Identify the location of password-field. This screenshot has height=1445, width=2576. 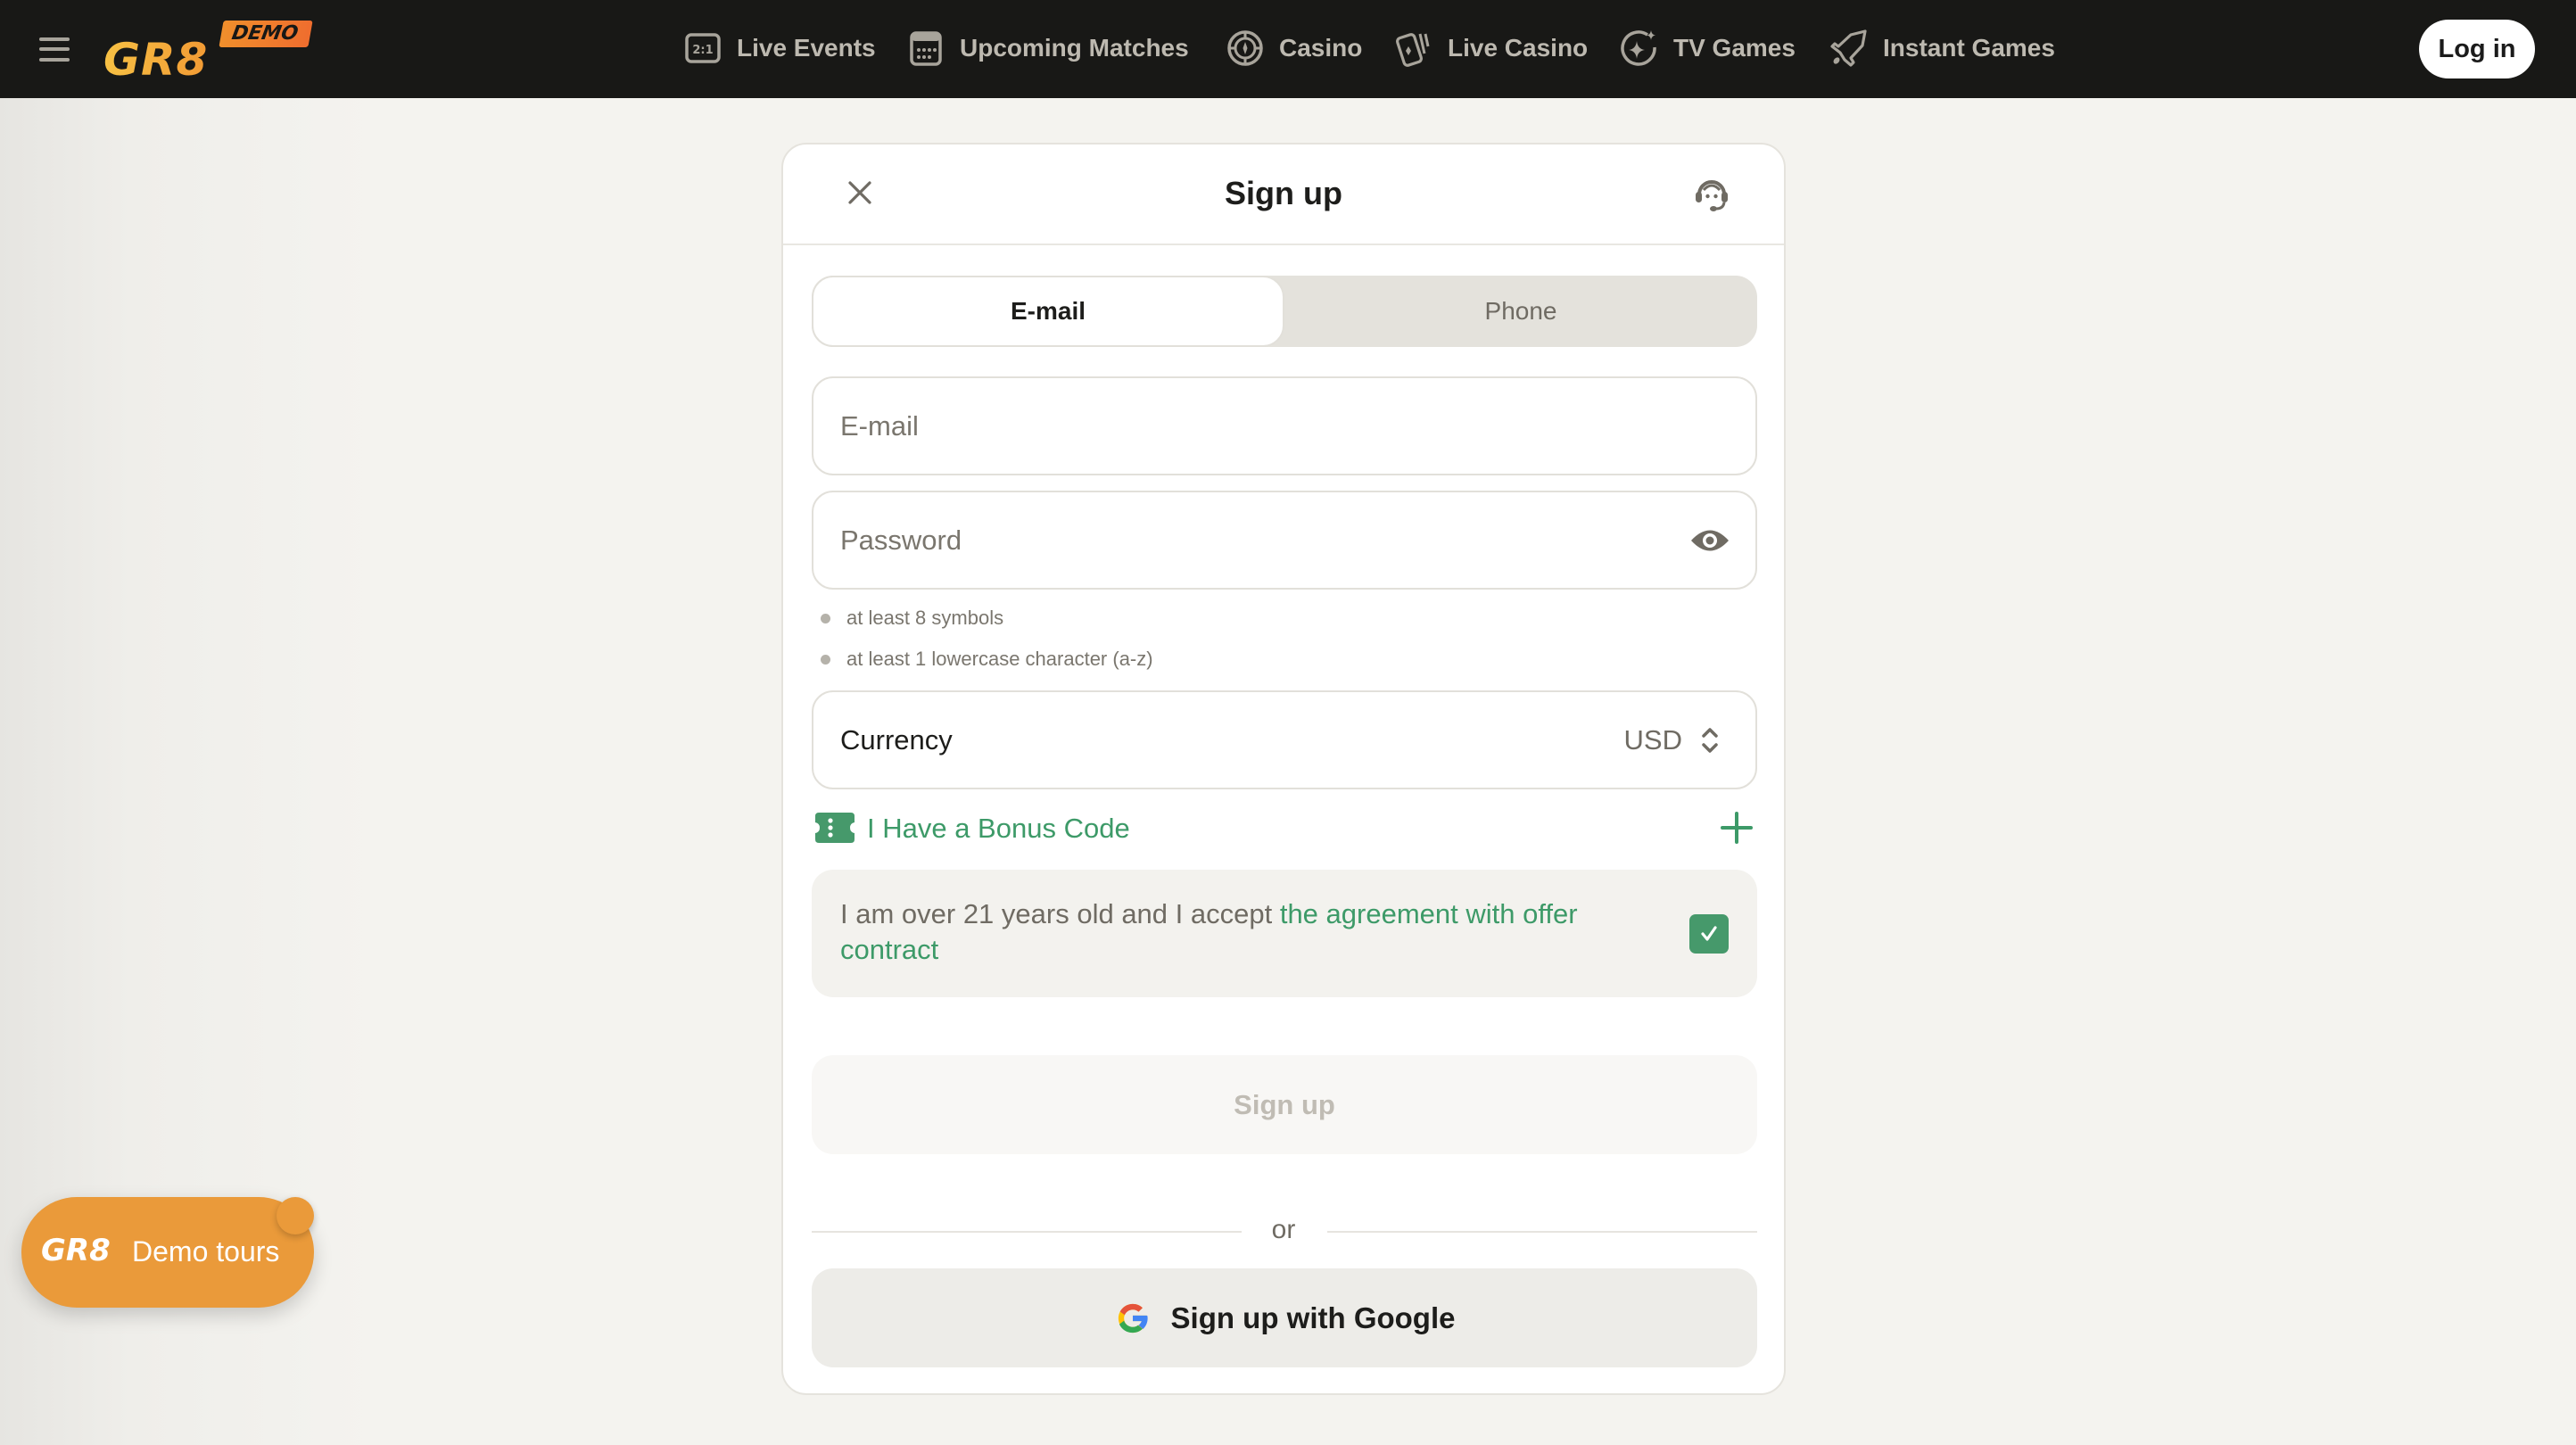
(1284, 541).